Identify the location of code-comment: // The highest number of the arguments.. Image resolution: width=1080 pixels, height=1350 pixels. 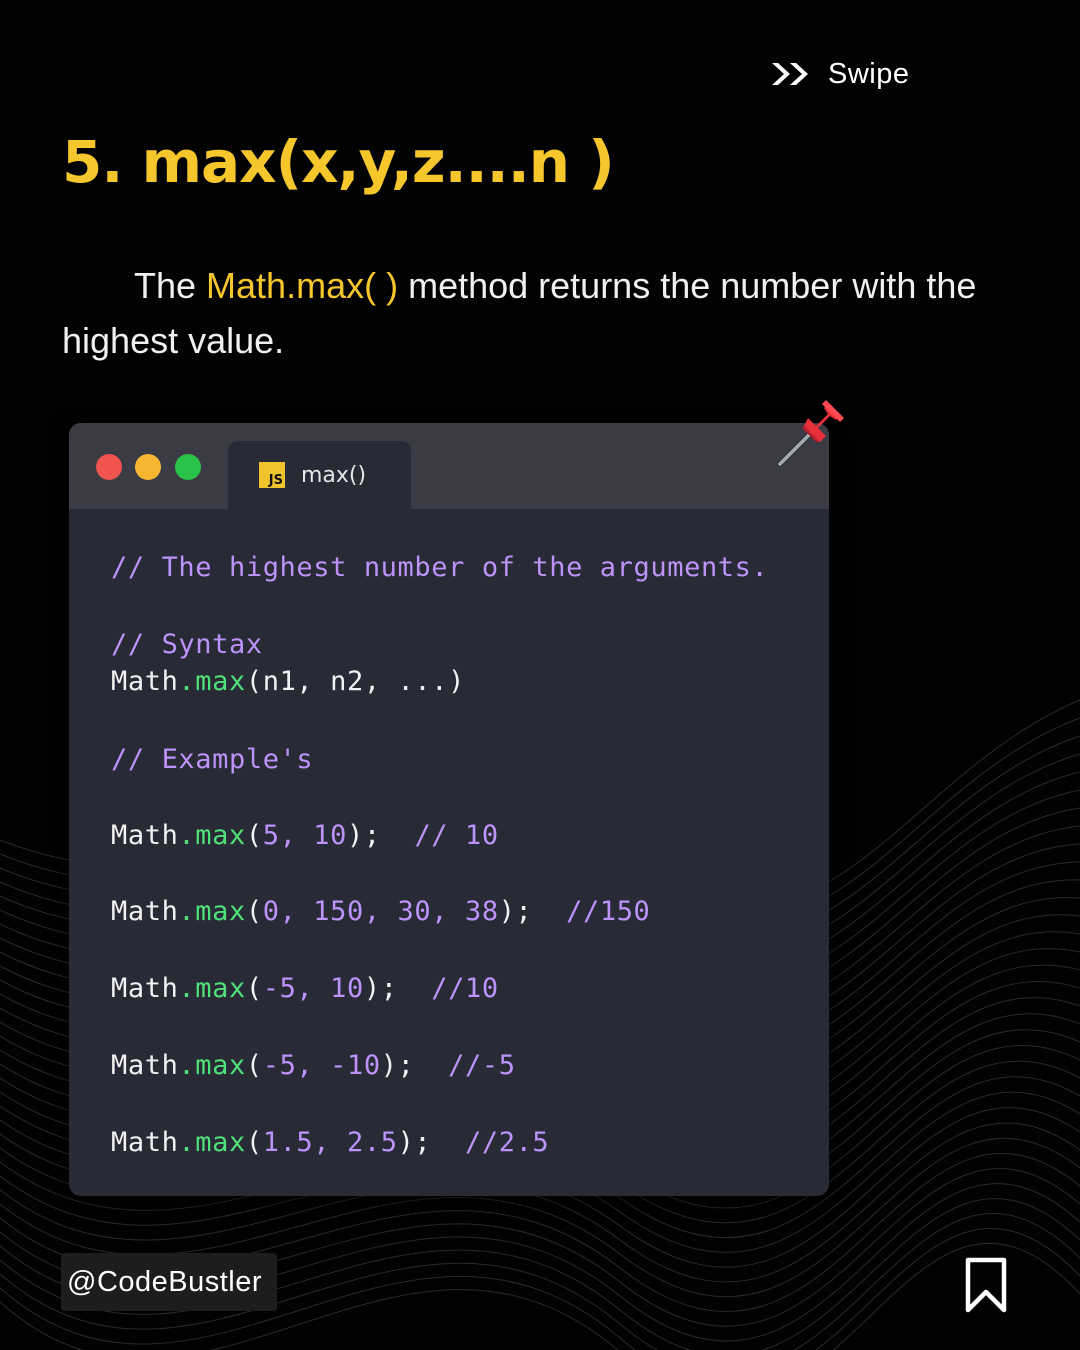
(440, 567).